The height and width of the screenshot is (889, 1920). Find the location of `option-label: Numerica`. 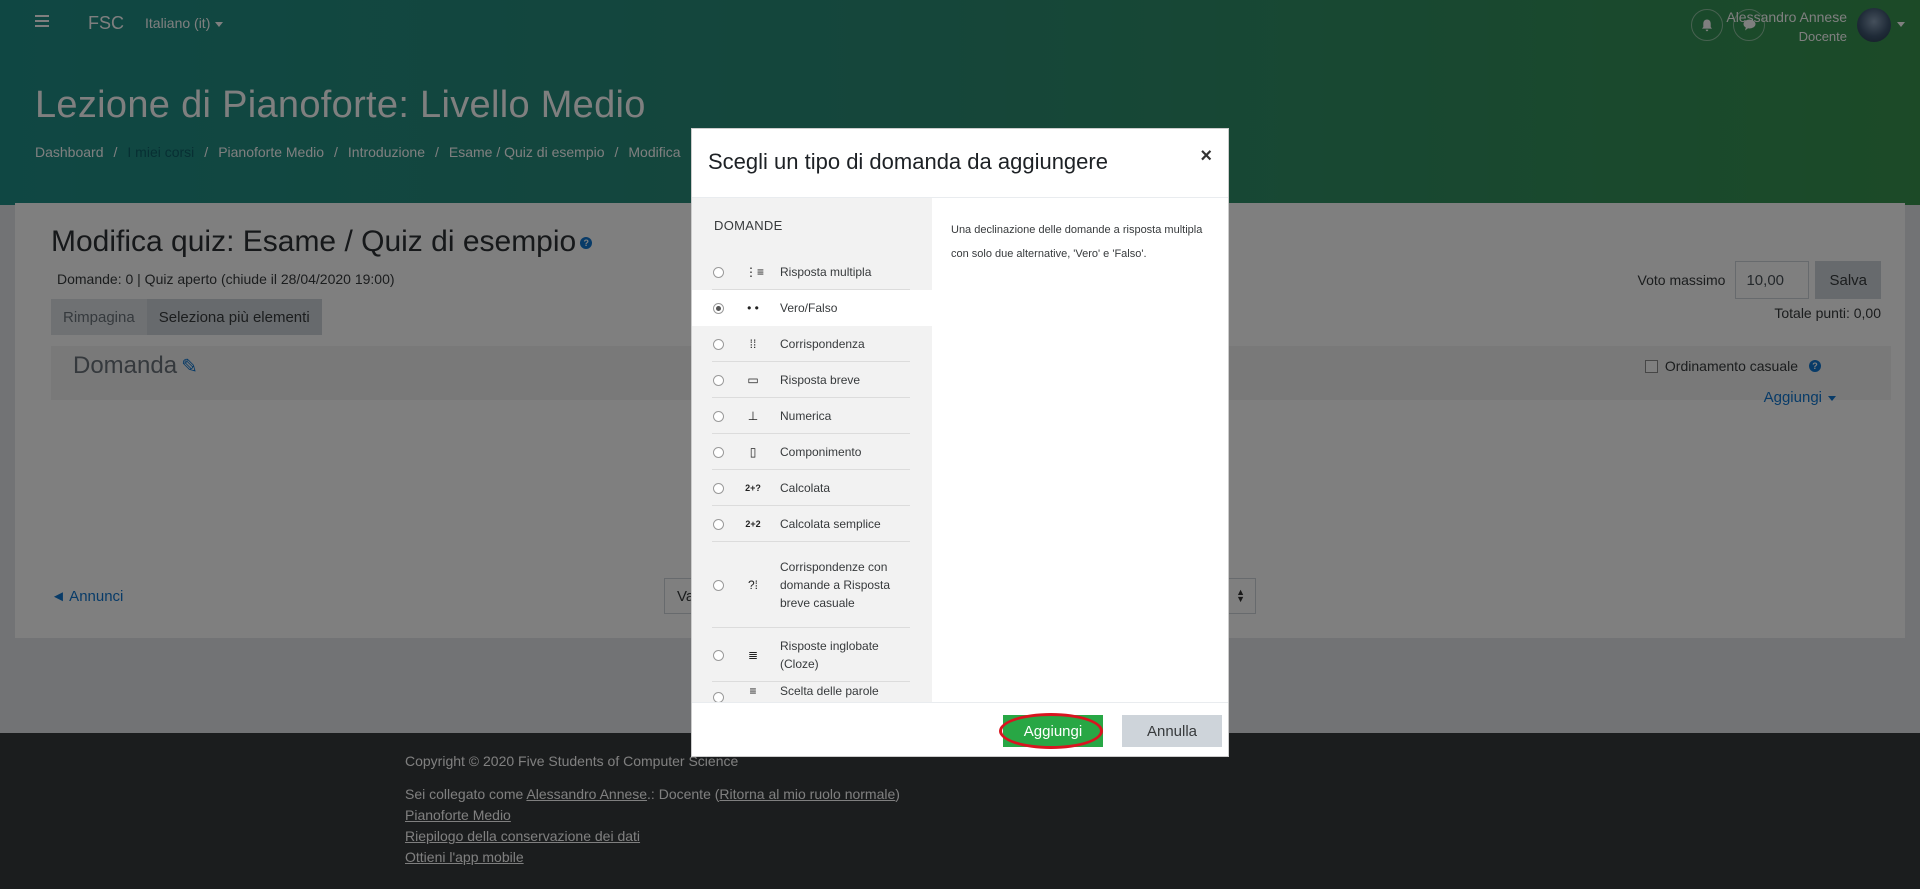

option-label: Numerica is located at coordinates (806, 416).